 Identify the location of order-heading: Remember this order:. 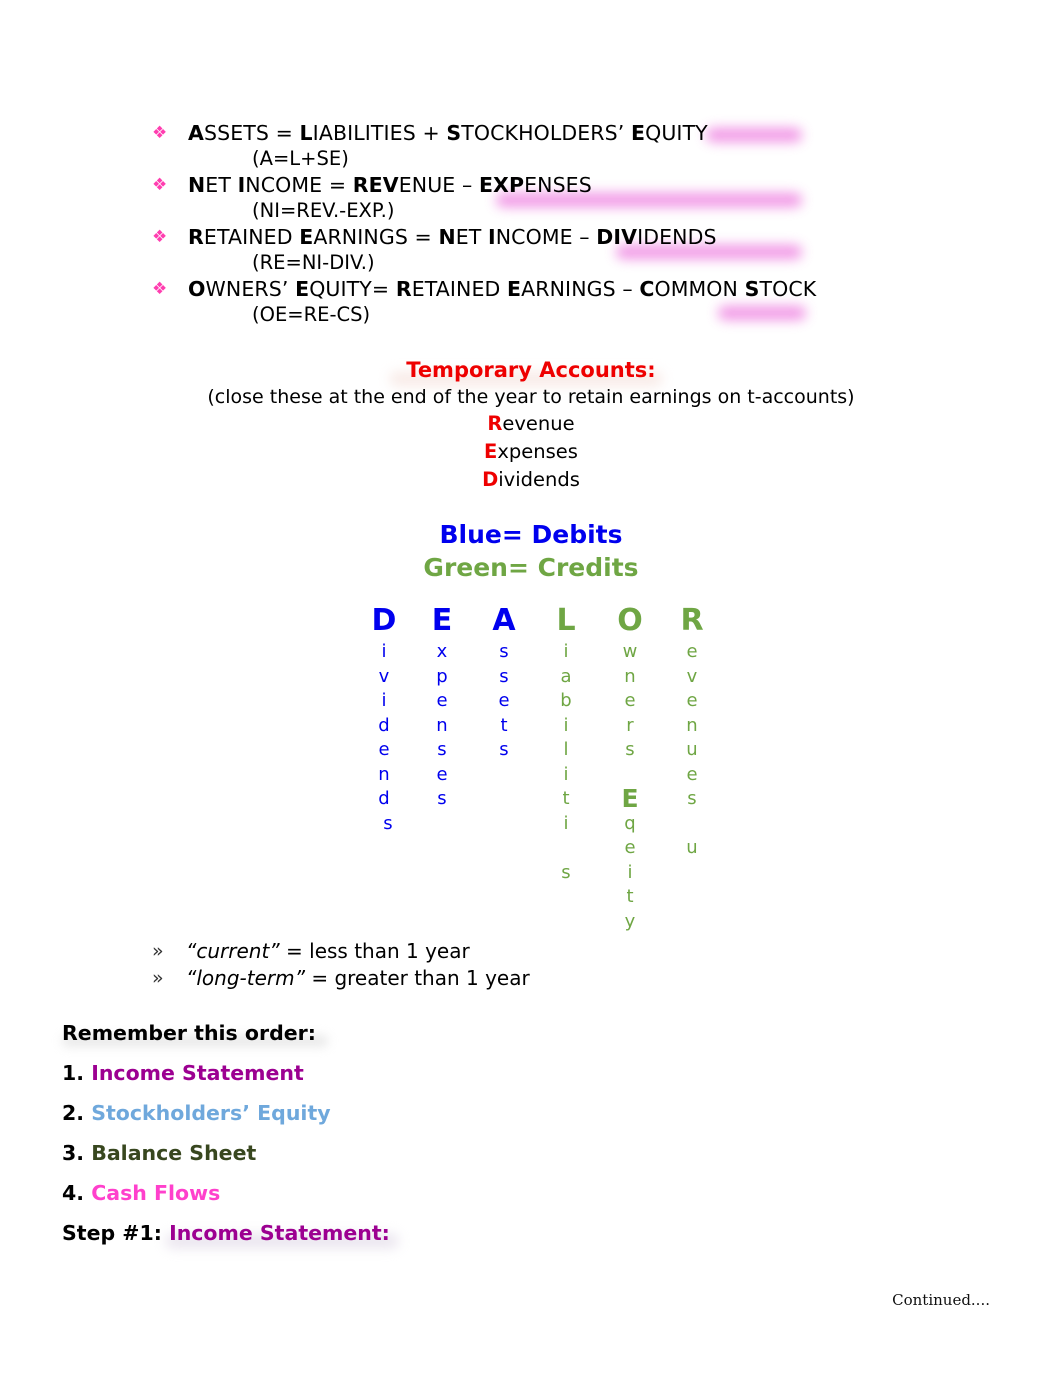
(189, 1033).